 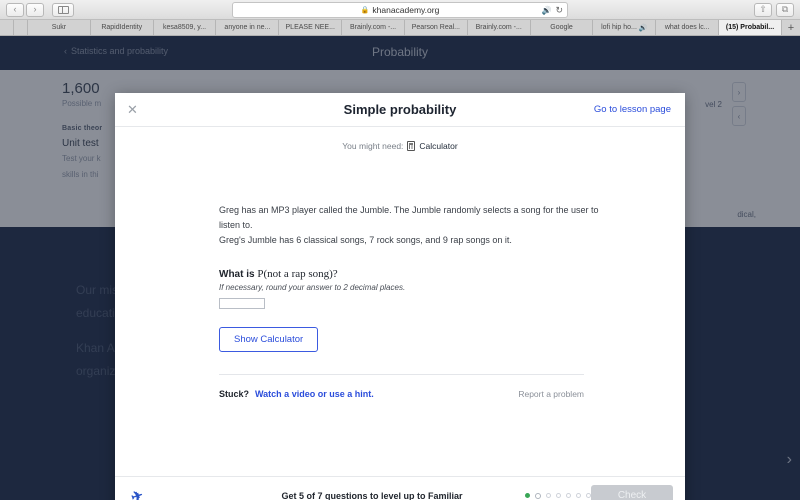 What do you see at coordinates (132, 109) in the screenshot?
I see `close-icon: ✕` at bounding box center [132, 109].